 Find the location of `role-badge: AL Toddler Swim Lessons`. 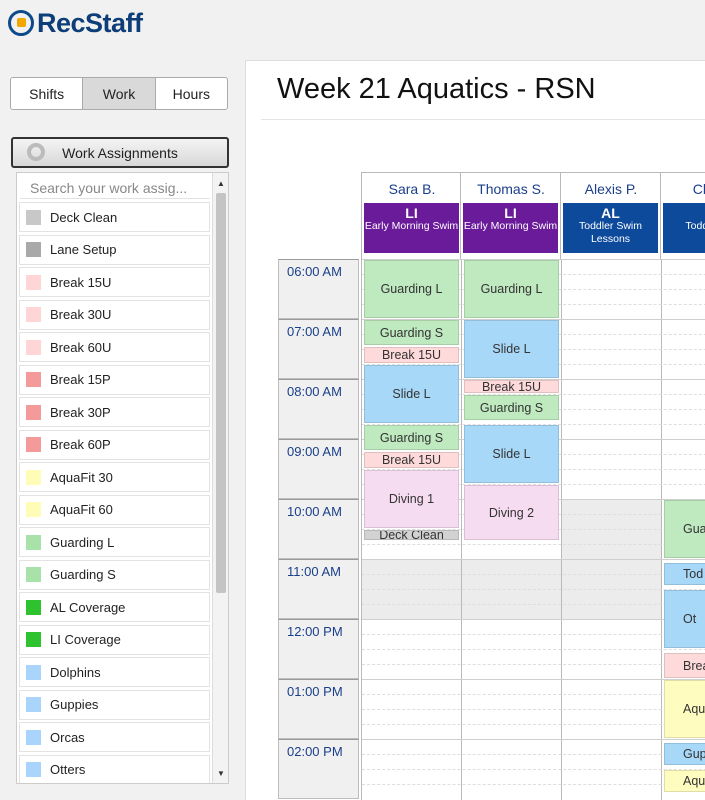

role-badge: AL Toddler Swim Lessons is located at coordinates (610, 228).